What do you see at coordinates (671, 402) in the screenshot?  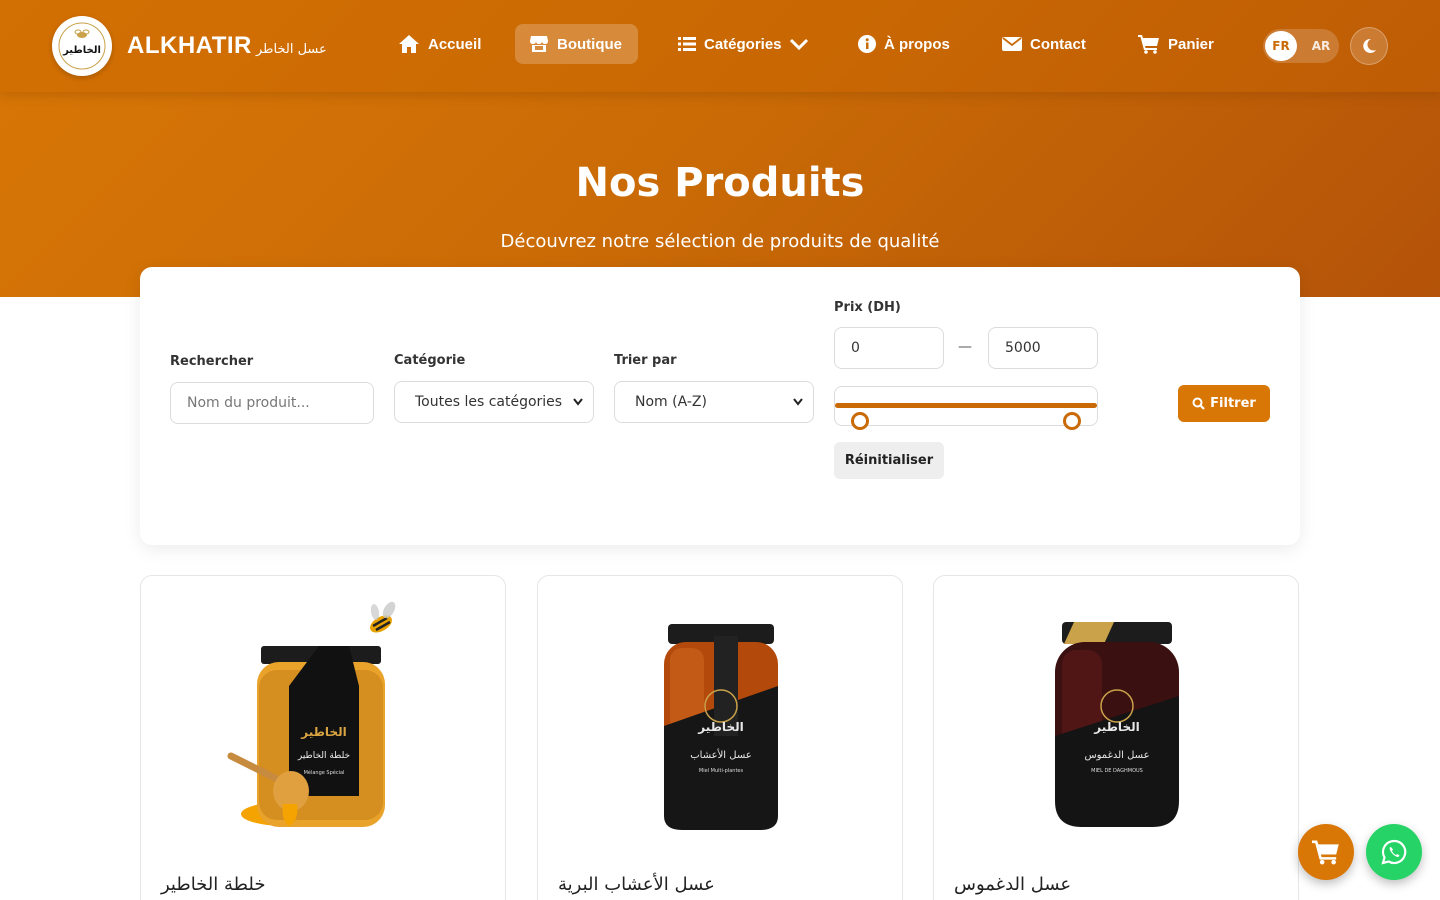 I see `sort-select-value: Nom (A-Z)` at bounding box center [671, 402].